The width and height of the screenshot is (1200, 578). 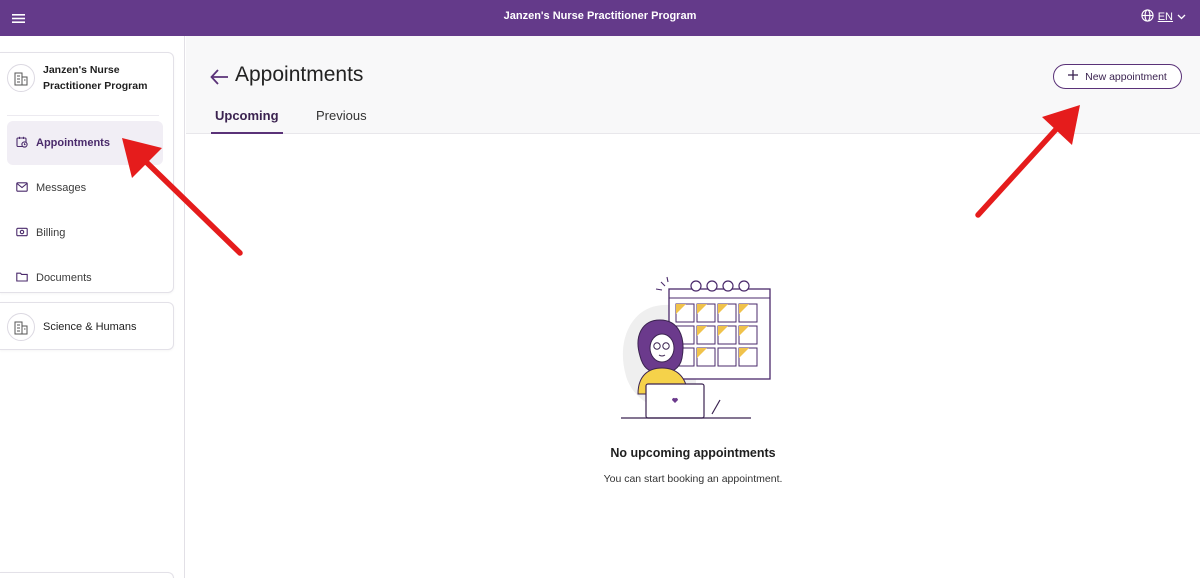 What do you see at coordinates (1147, 17) in the screenshot?
I see `globe-icon` at bounding box center [1147, 17].